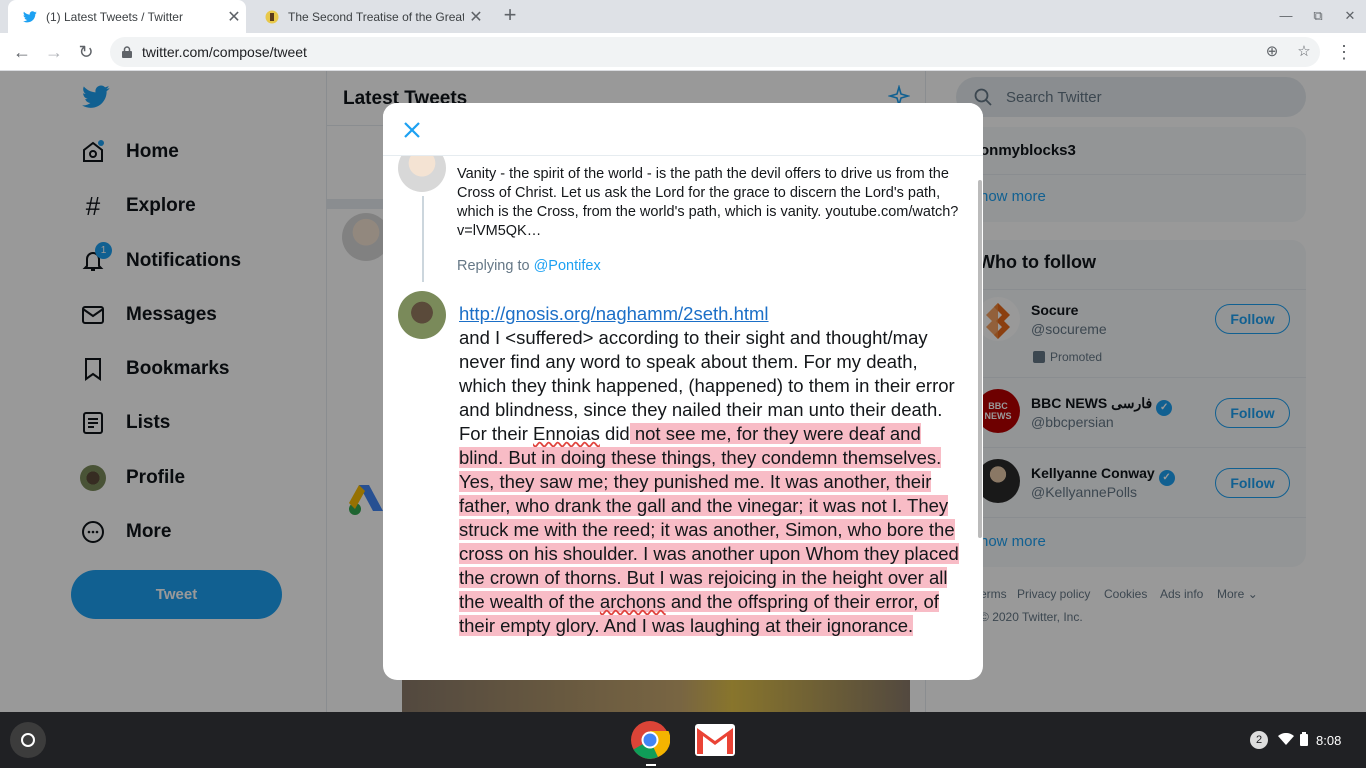  I want to click on chrome-icon, so click(650, 740).